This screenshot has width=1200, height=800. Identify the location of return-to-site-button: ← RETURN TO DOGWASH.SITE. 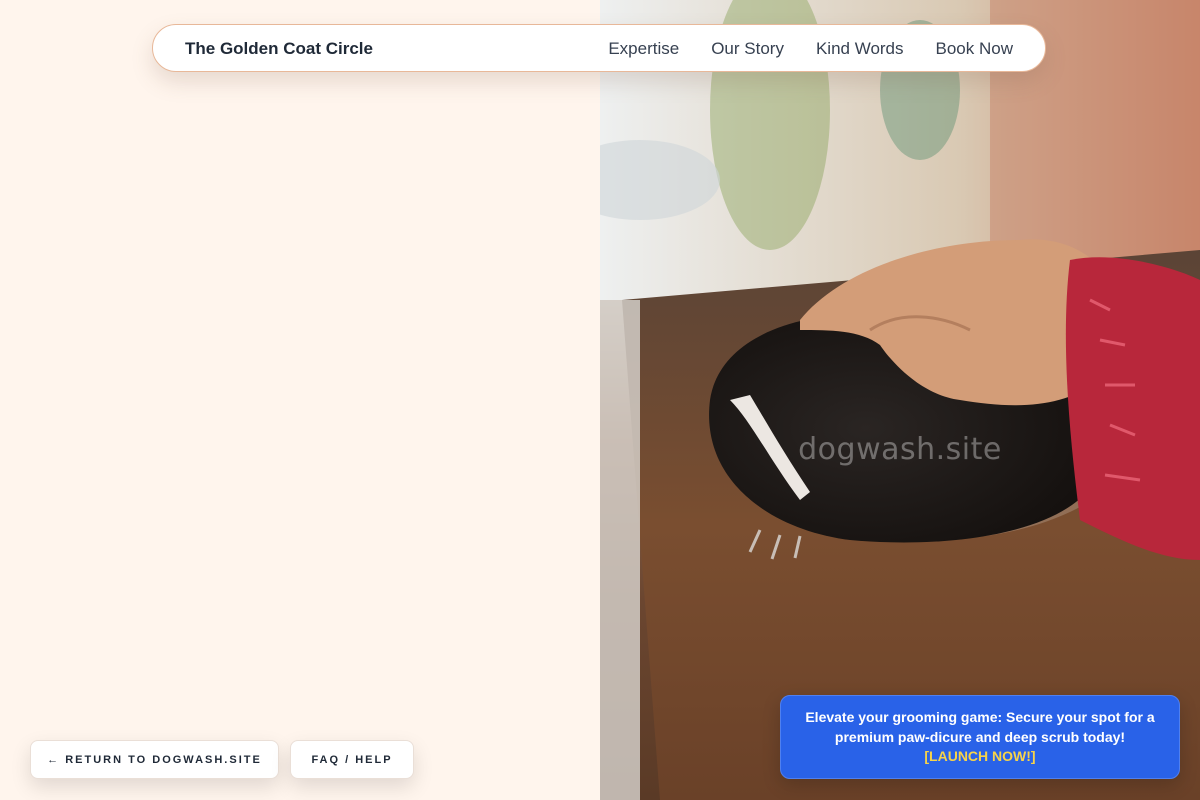
(154, 759).